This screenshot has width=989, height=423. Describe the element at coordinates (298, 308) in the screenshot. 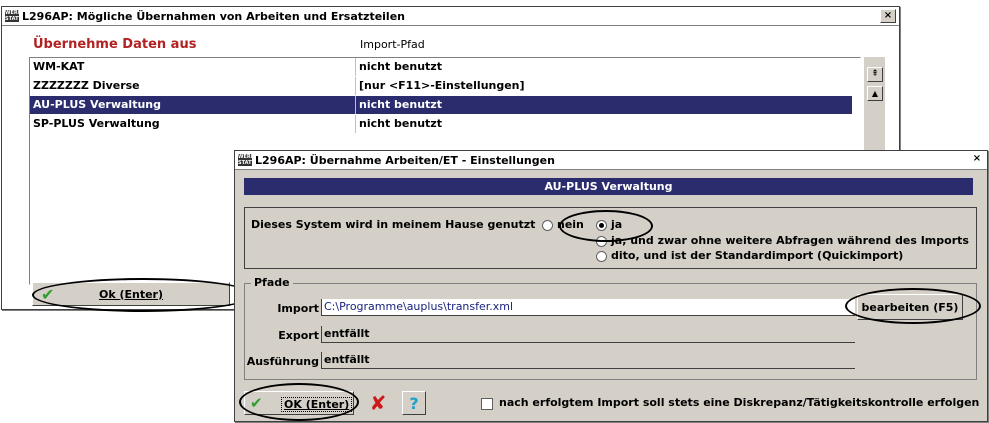

I see `import-label: Import` at that location.